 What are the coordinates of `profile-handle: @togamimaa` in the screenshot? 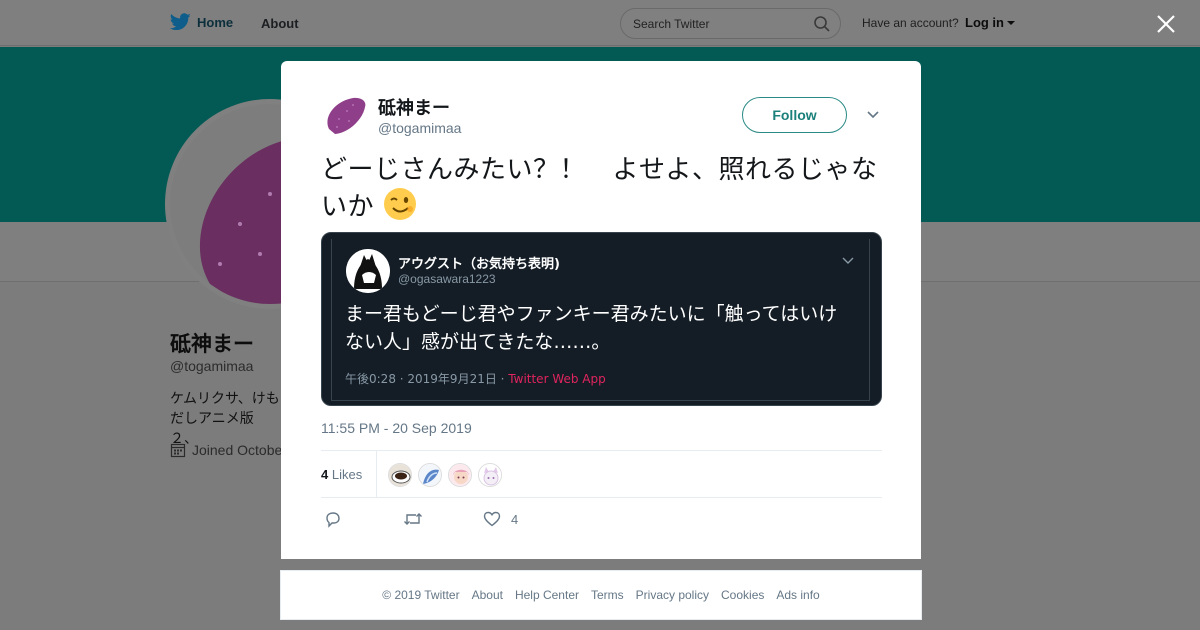 It's located at (212, 366).